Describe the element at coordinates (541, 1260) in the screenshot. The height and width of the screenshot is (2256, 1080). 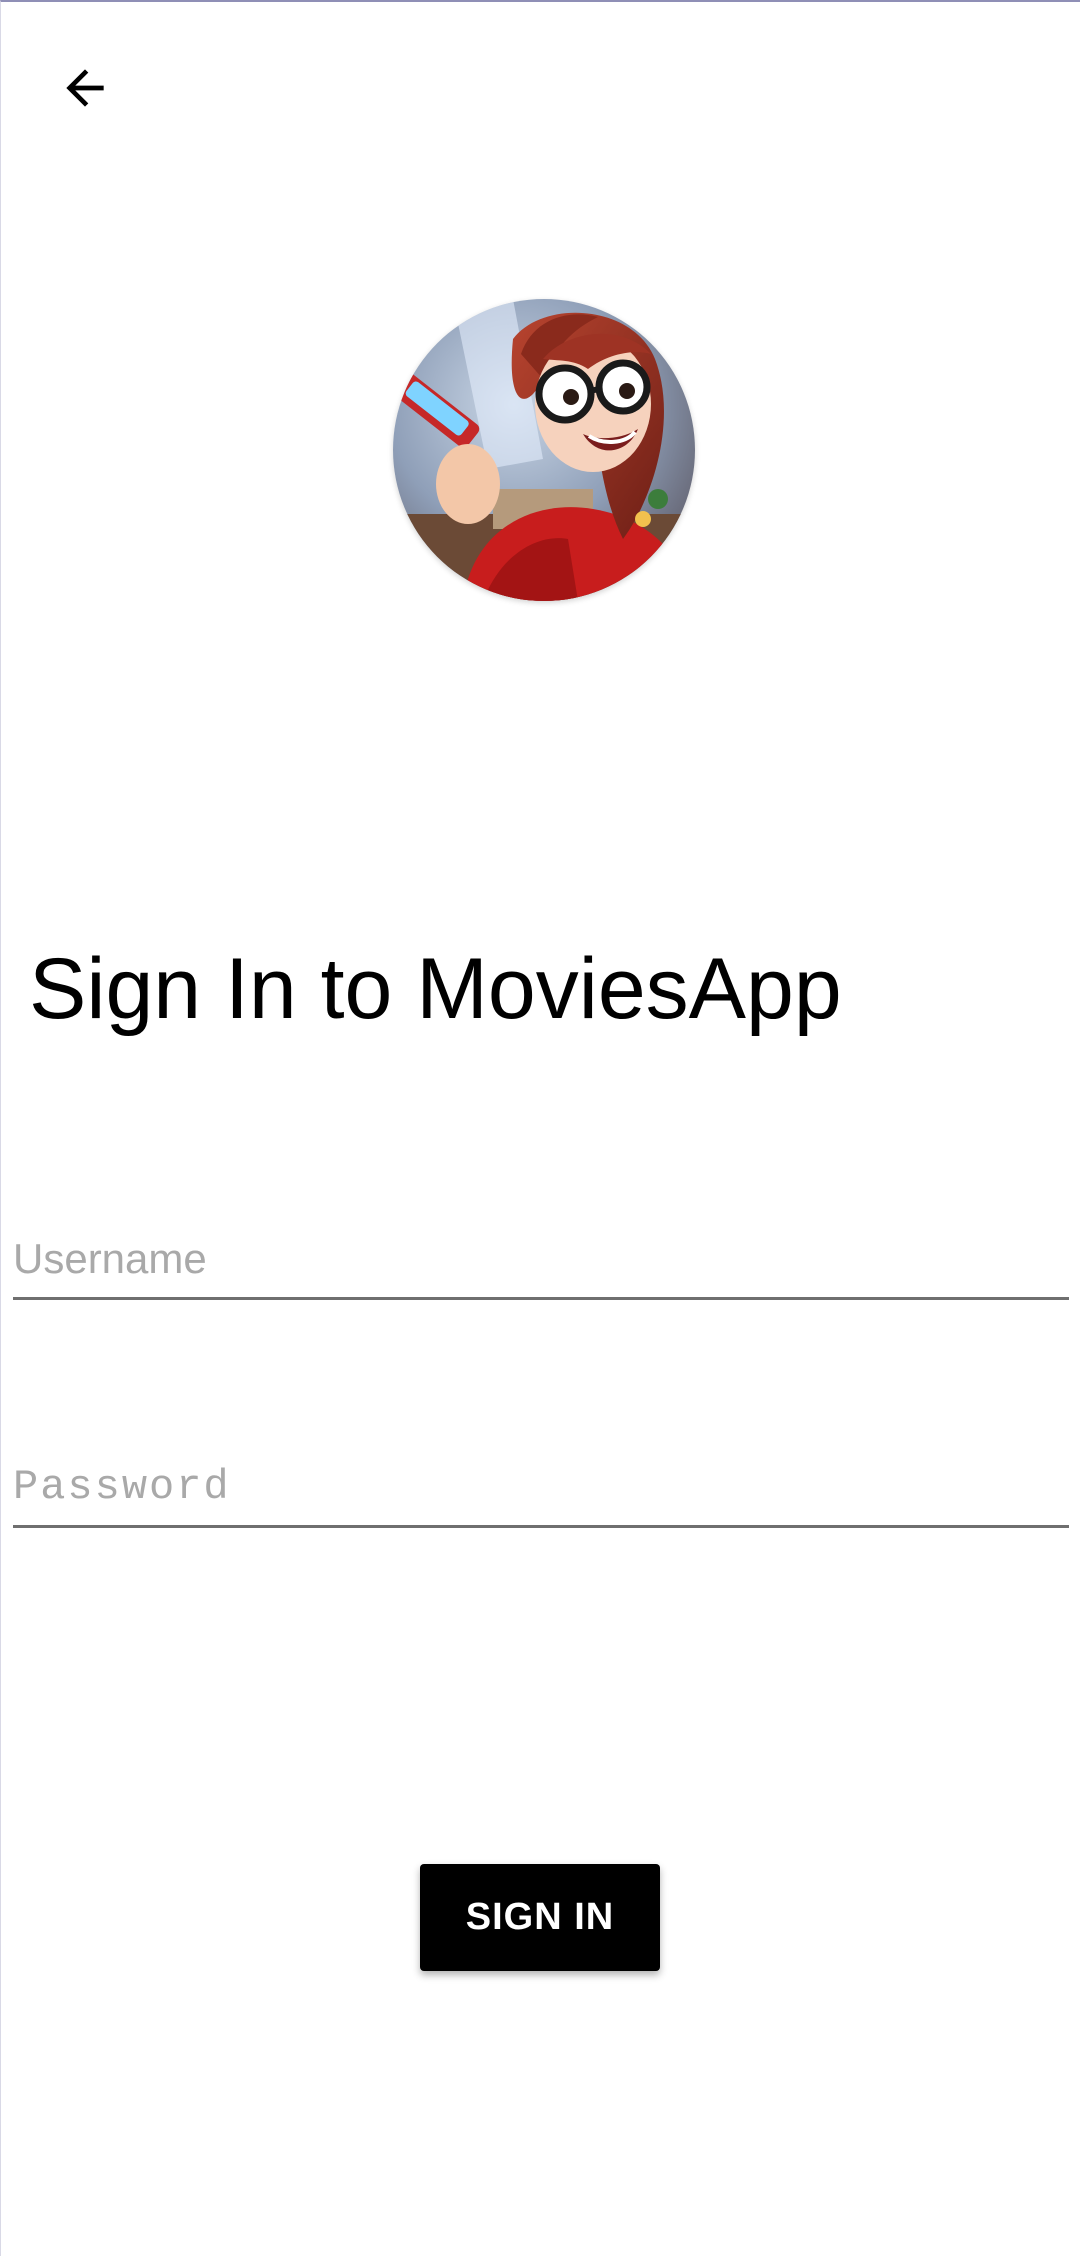
I see `username-input` at that location.